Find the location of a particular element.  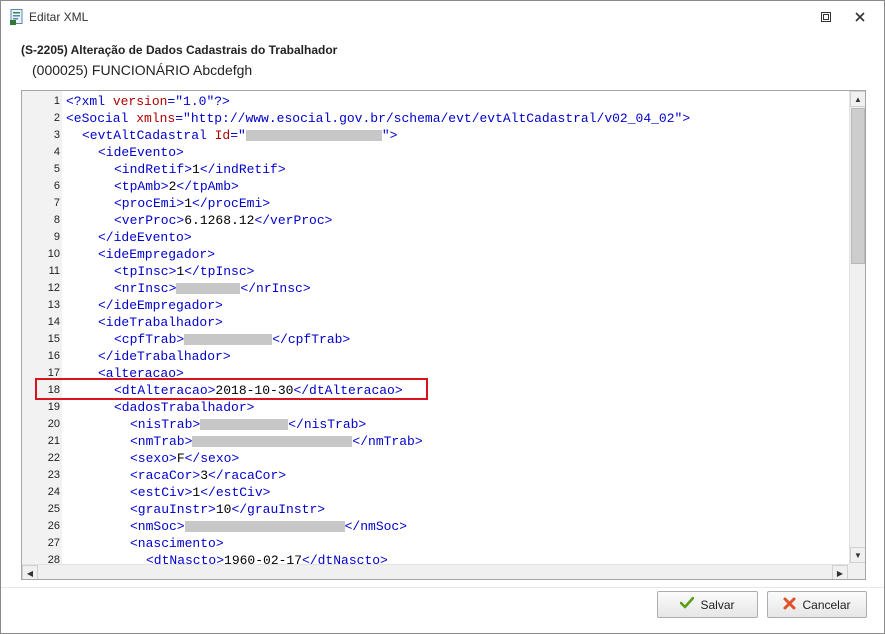

line-number: 16 is located at coordinates (53, 356).